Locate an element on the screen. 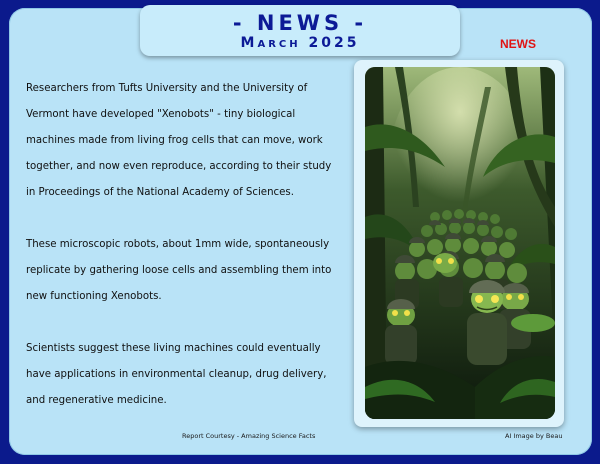 The height and width of the screenshot is (464, 600). report-credit: Report Courtesy - Amazing Science Facts is located at coordinates (249, 436).